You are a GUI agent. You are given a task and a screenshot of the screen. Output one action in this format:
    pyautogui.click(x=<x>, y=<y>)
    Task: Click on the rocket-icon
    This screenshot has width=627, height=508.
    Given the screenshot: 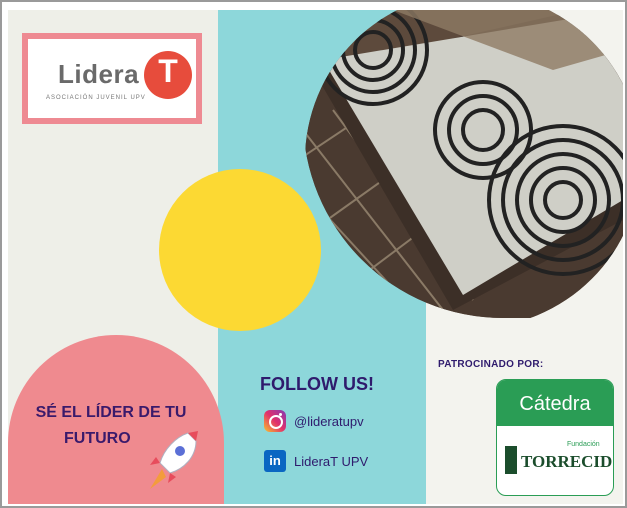 What is the action you would take?
    pyautogui.click(x=174, y=460)
    